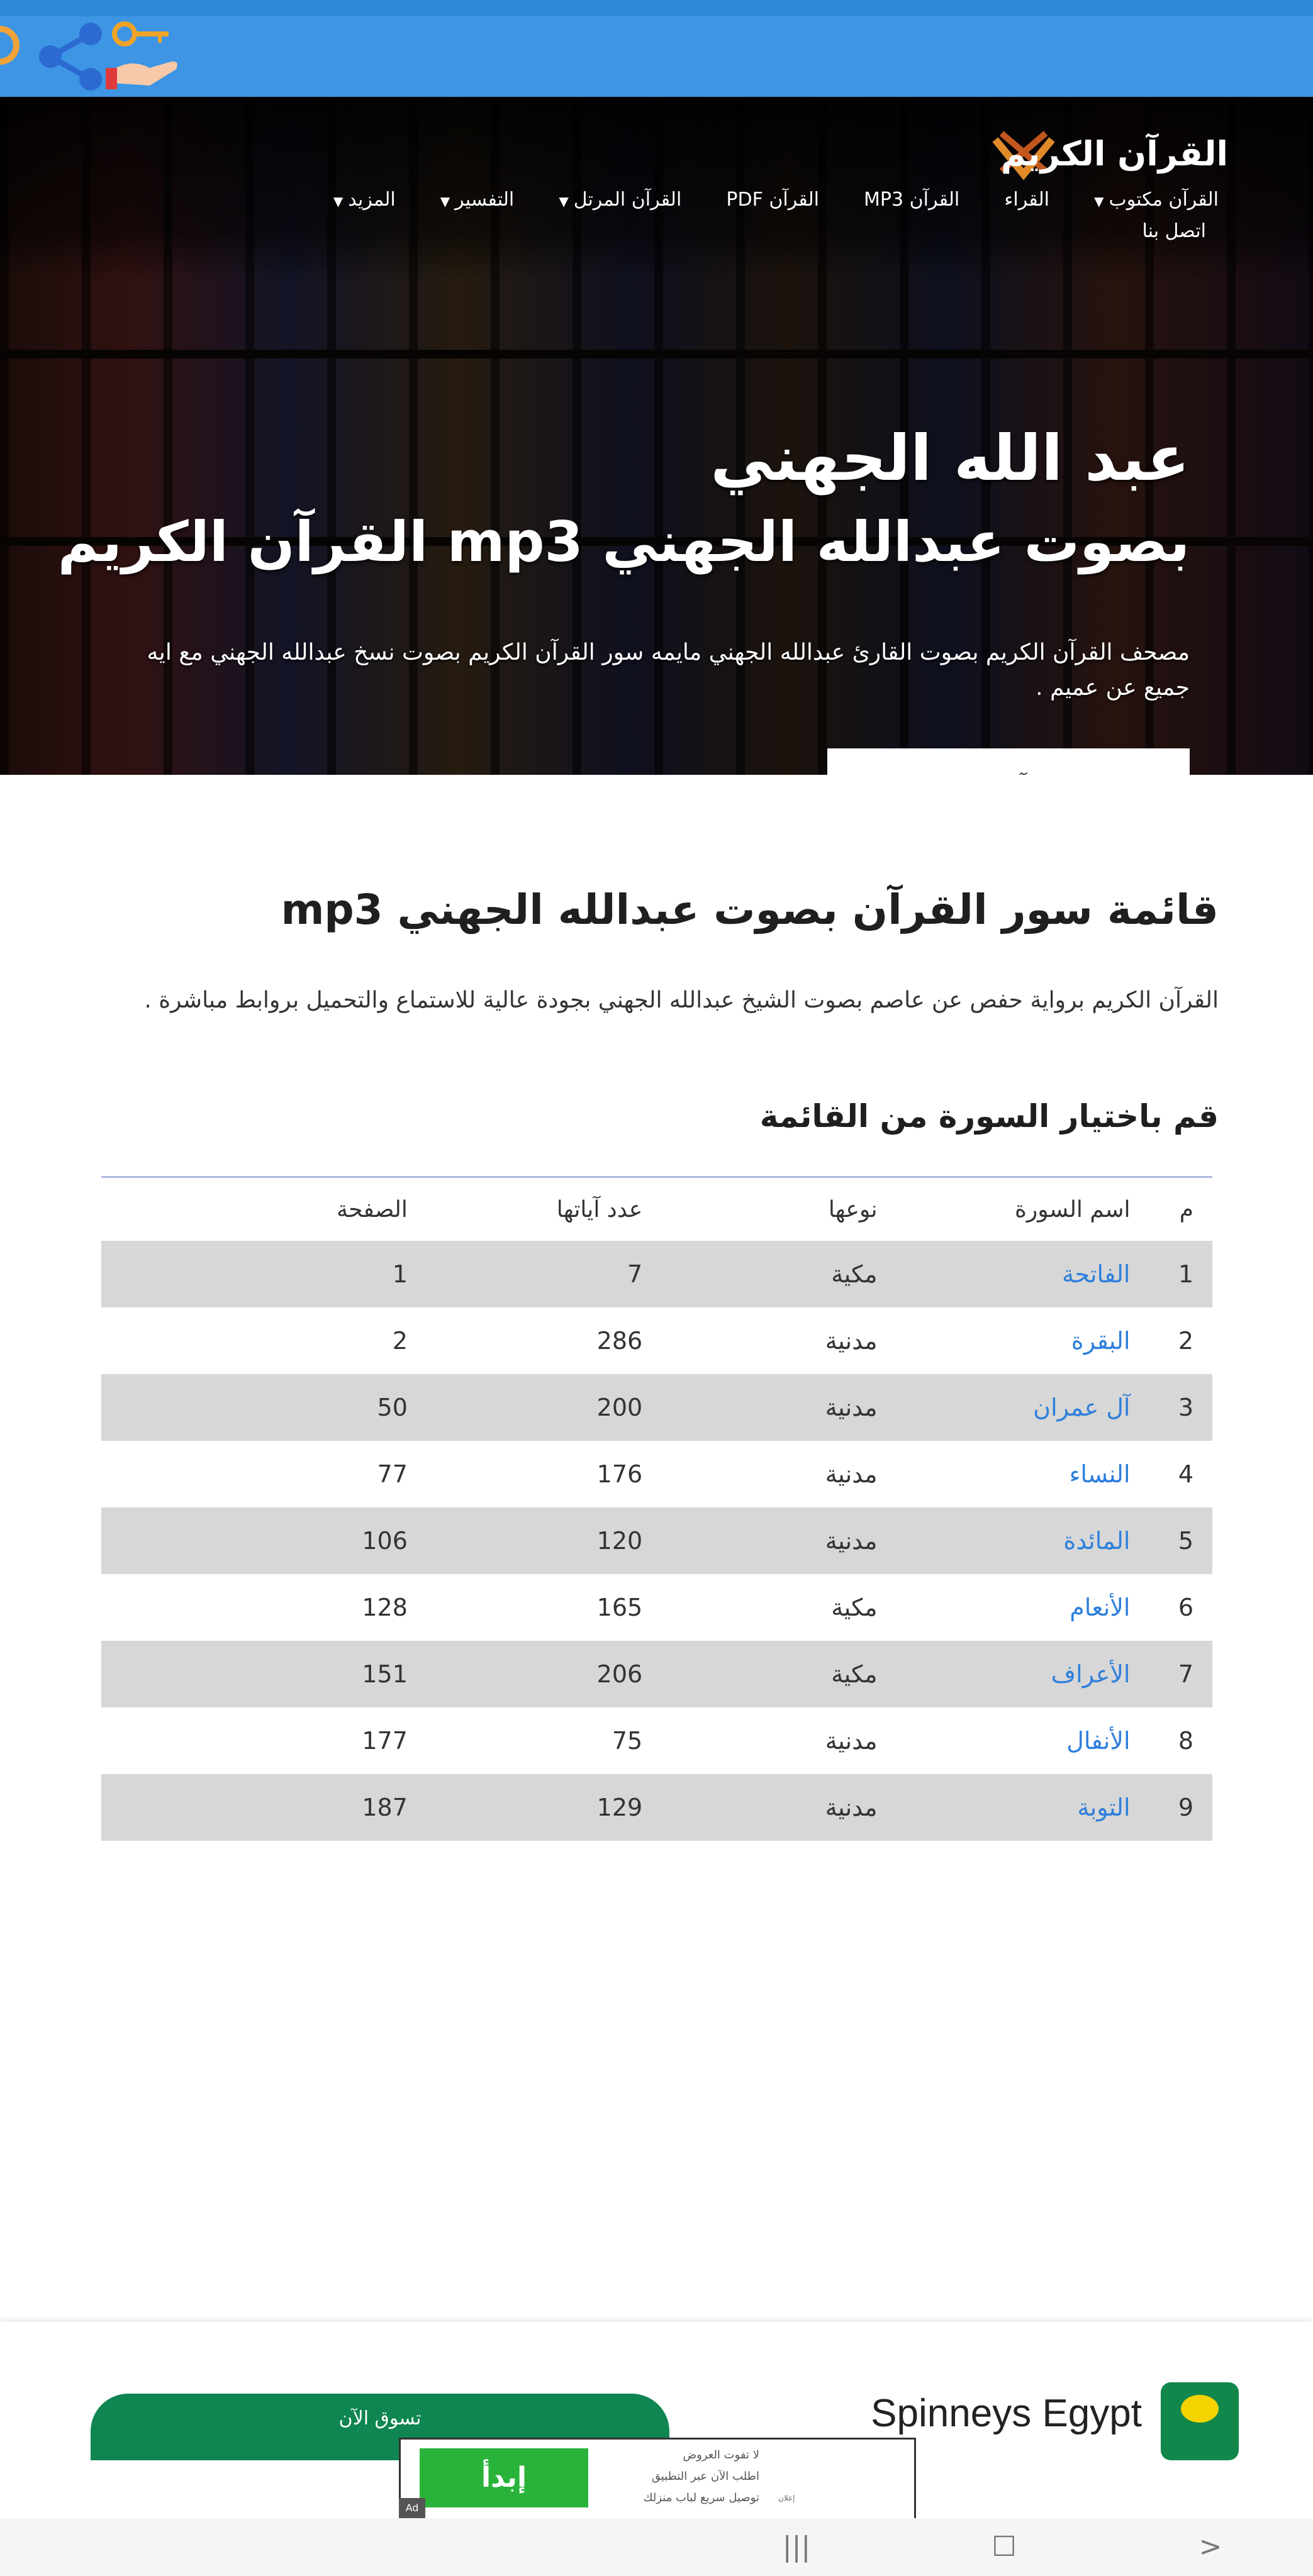 The width and height of the screenshot is (1313, 2576). Describe the element at coordinates (619, 1674) in the screenshot. I see `verse-count: 206` at that location.